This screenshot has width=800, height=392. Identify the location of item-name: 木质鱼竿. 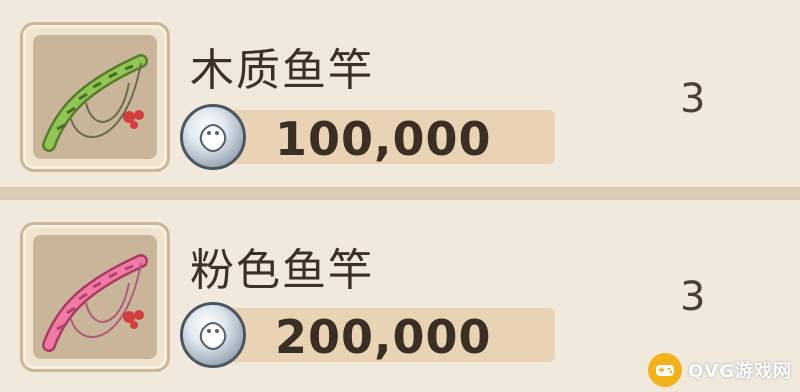
(282, 70).